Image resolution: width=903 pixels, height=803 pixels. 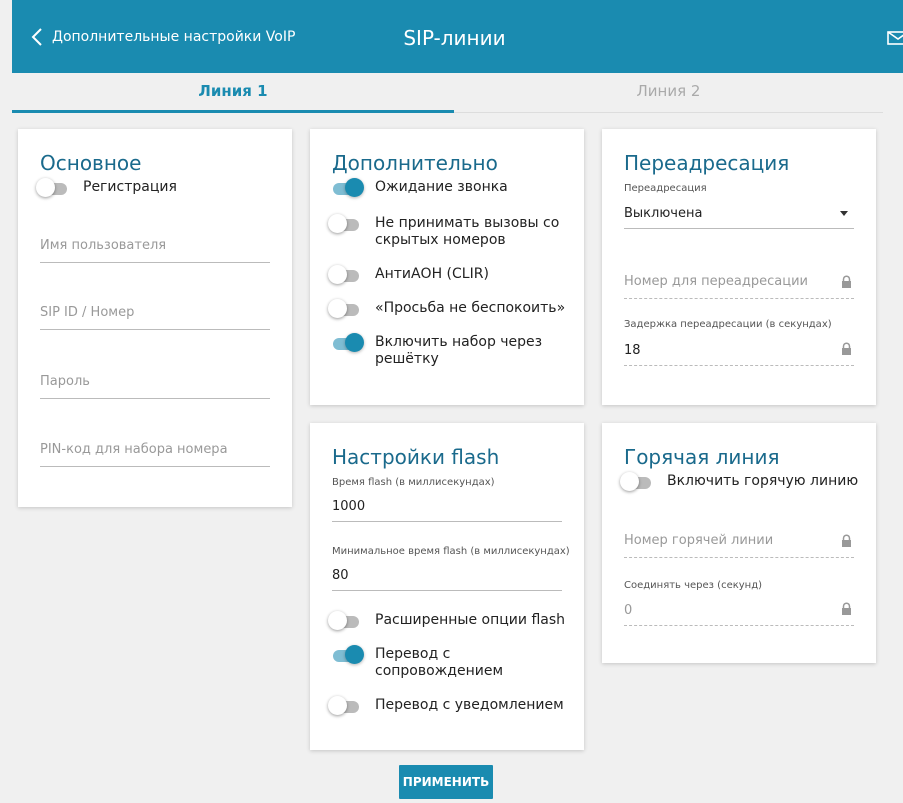 I want to click on forwarding-number-placeholder: Номер для переадресации, so click(x=716, y=281).